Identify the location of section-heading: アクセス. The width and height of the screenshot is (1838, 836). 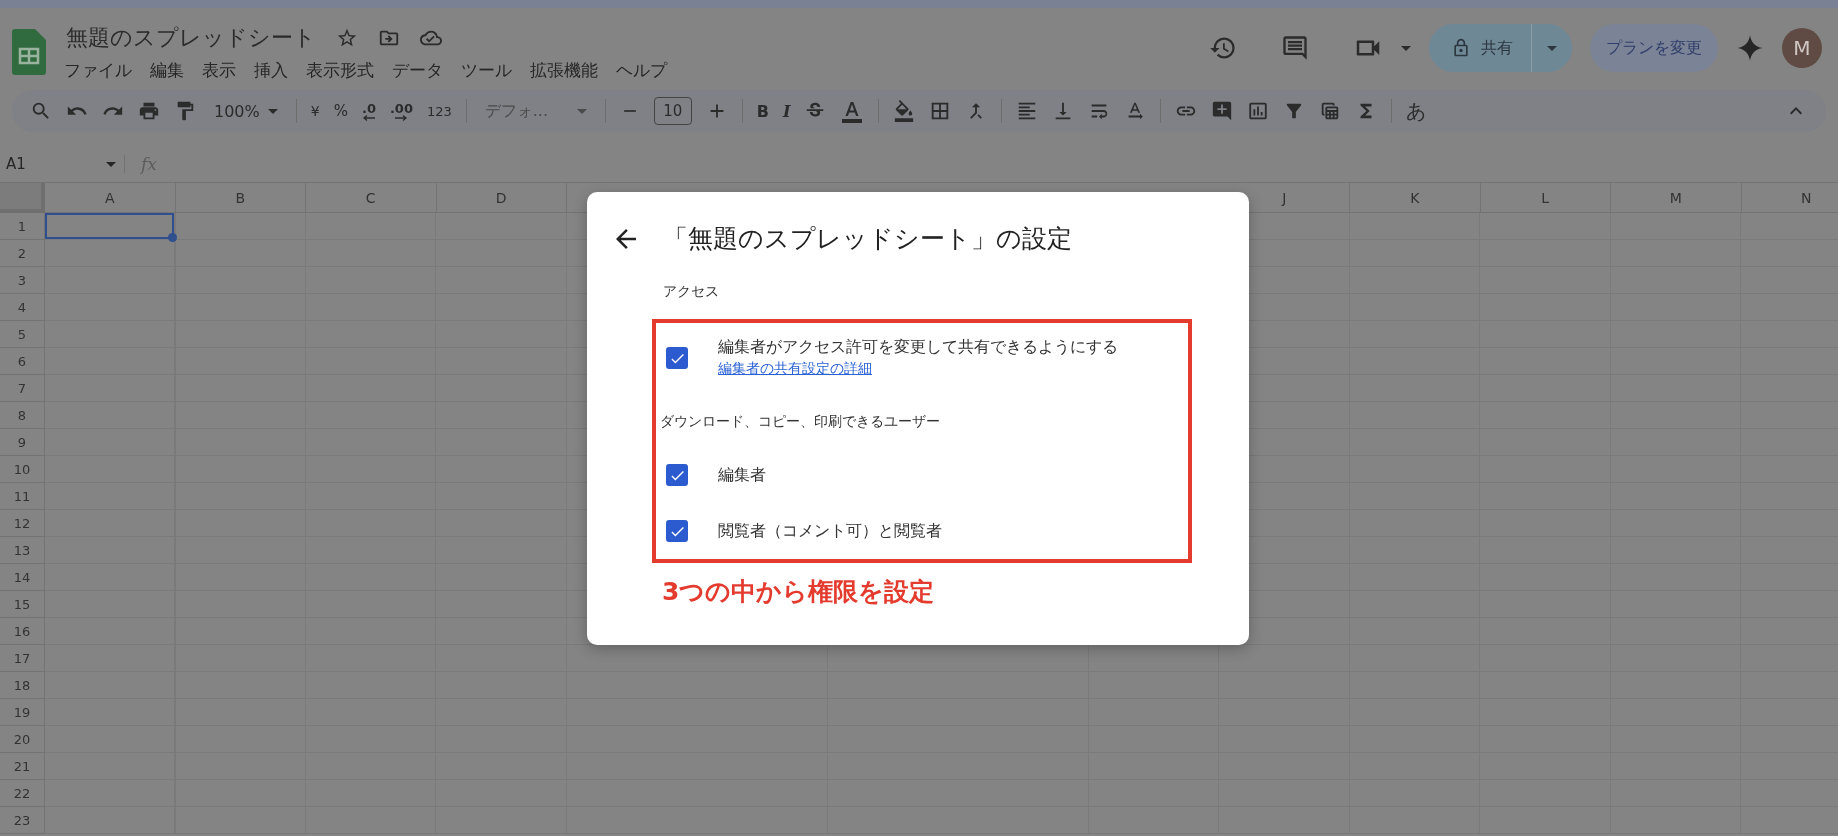
(691, 292).